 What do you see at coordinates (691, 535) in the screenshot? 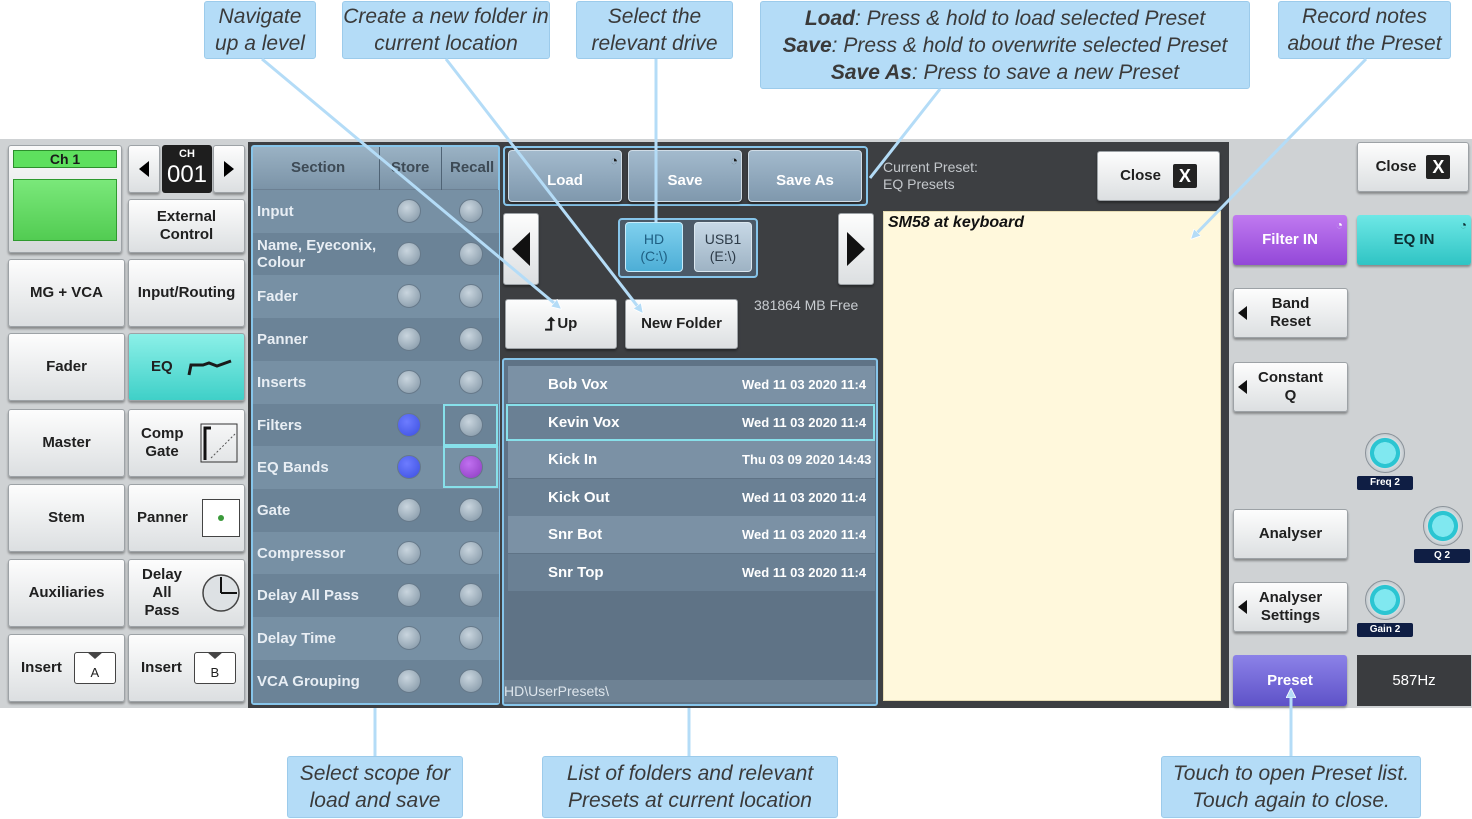
I see `file-row: Snr Bot Wed 11 03 2020 11:4` at bounding box center [691, 535].